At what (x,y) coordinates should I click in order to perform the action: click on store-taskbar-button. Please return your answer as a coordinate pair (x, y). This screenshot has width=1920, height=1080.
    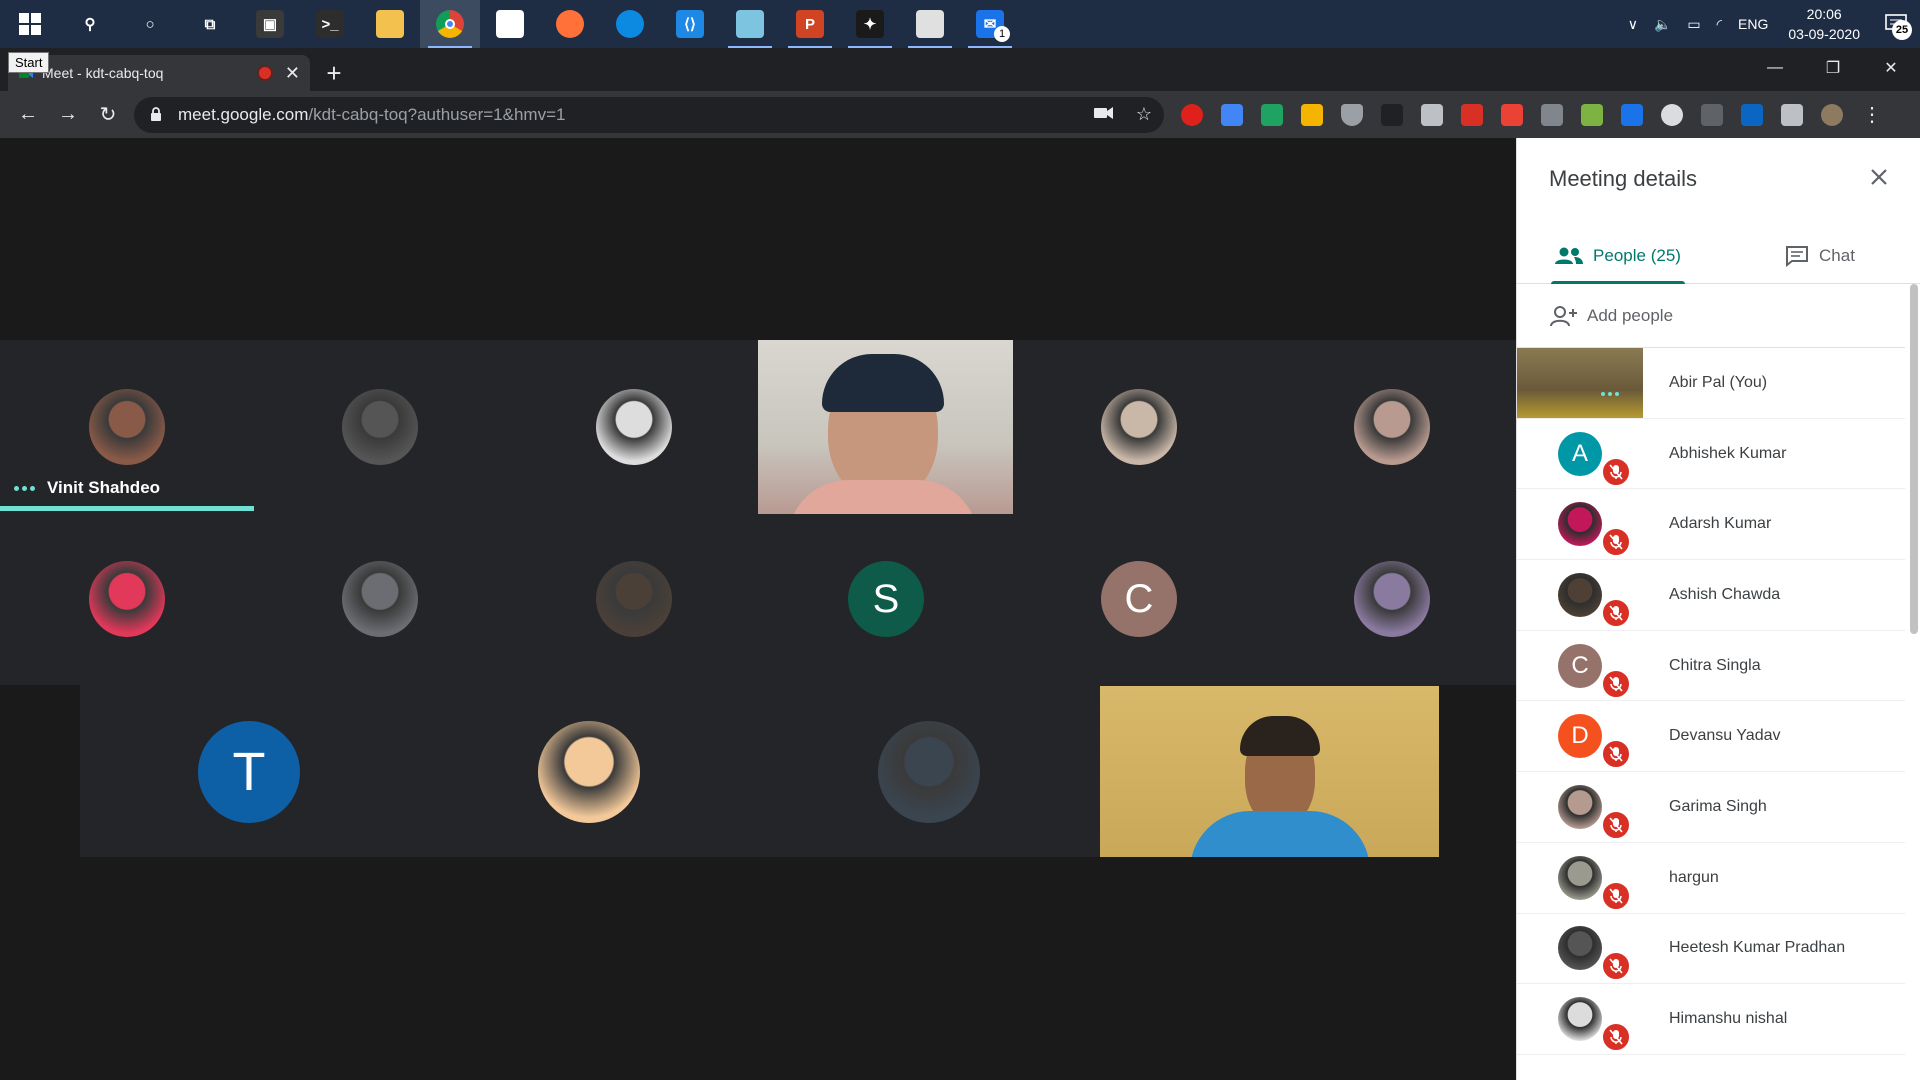
    Looking at the image, I should click on (510, 24).